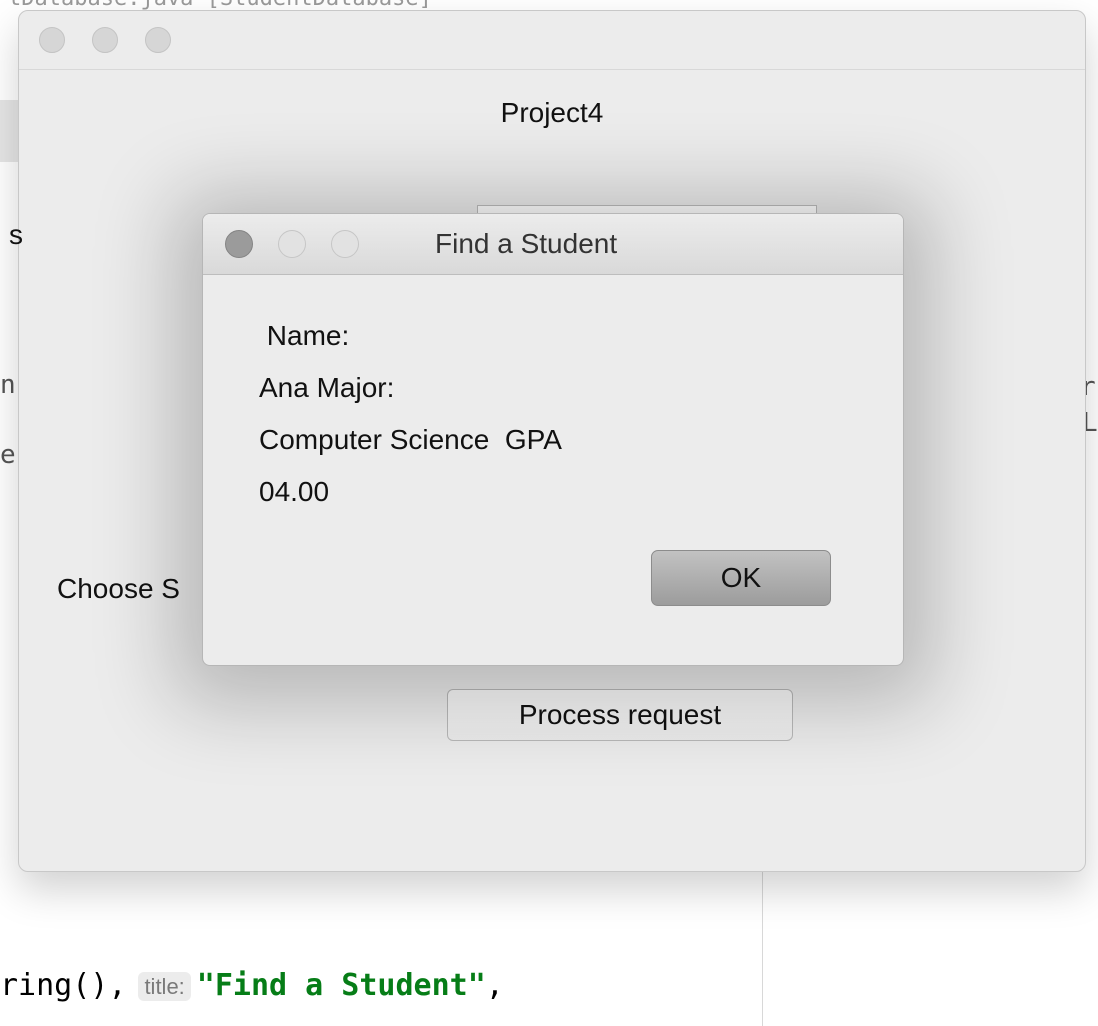  I want to click on form-label-fragment: s, so click(16, 234).